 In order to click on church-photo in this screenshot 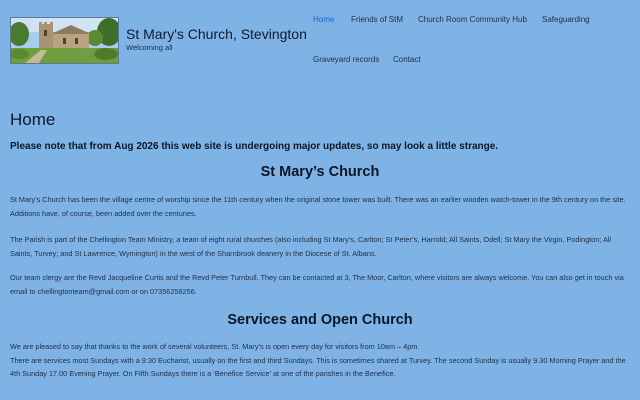, I will do `click(64, 40)`.